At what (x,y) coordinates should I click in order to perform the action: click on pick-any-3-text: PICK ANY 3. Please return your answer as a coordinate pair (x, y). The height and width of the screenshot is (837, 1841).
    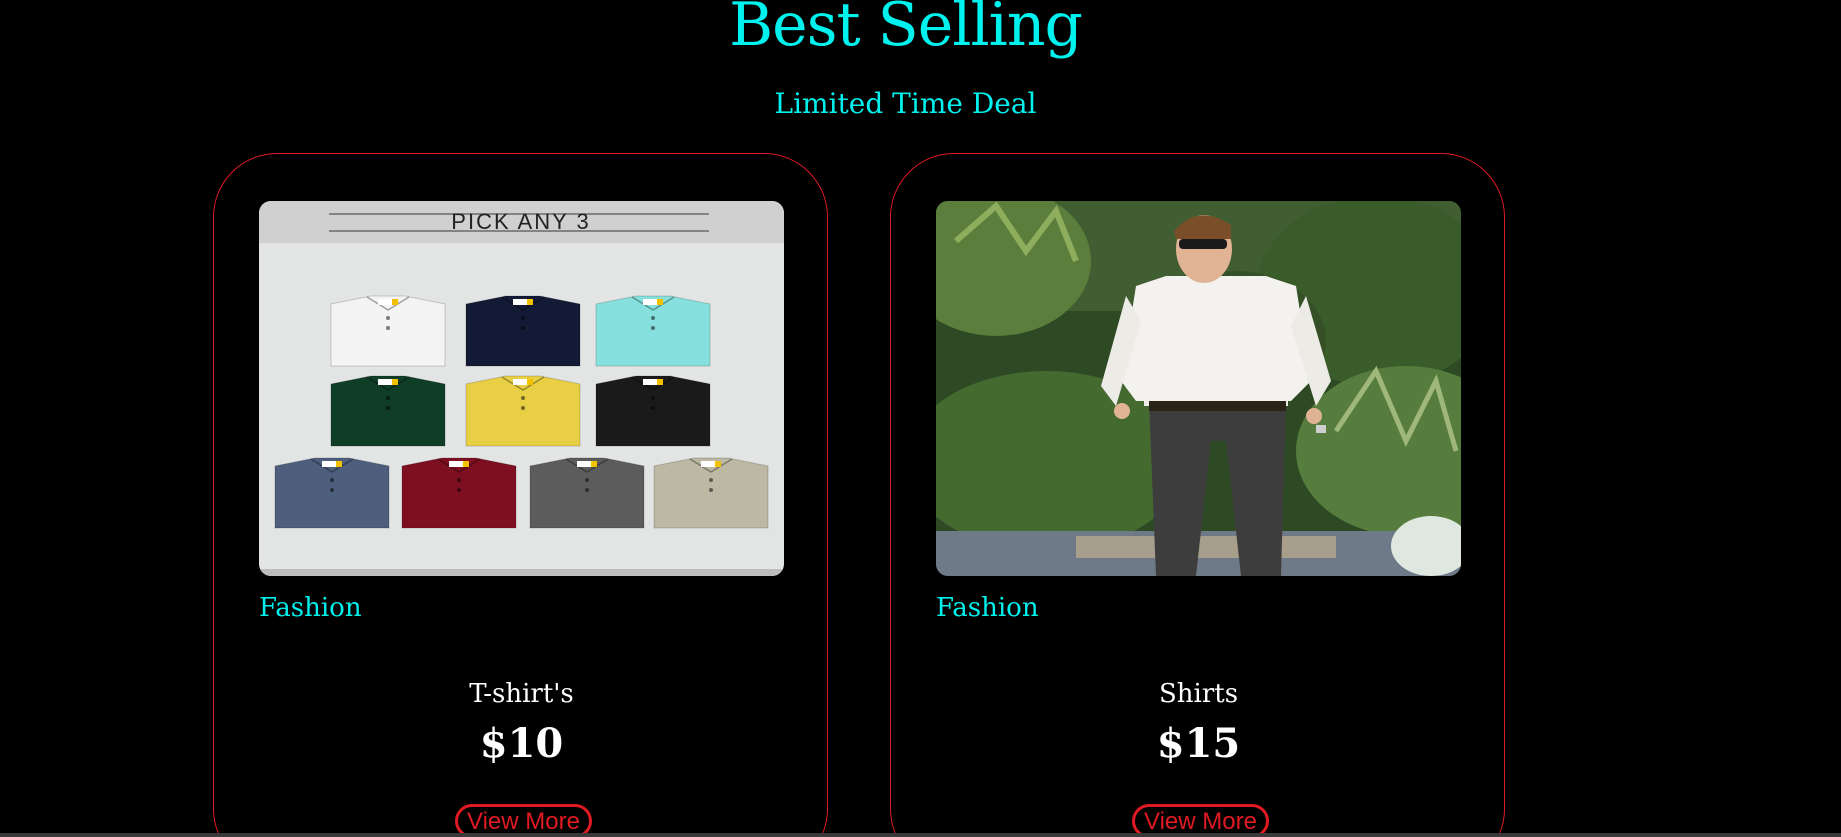
    Looking at the image, I should click on (520, 221).